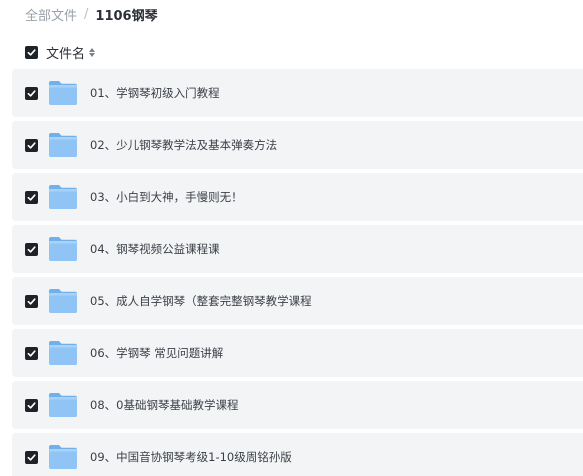 This screenshot has width=583, height=476. I want to click on breadcrumb-current-folder: 1106钢琴, so click(126, 16).